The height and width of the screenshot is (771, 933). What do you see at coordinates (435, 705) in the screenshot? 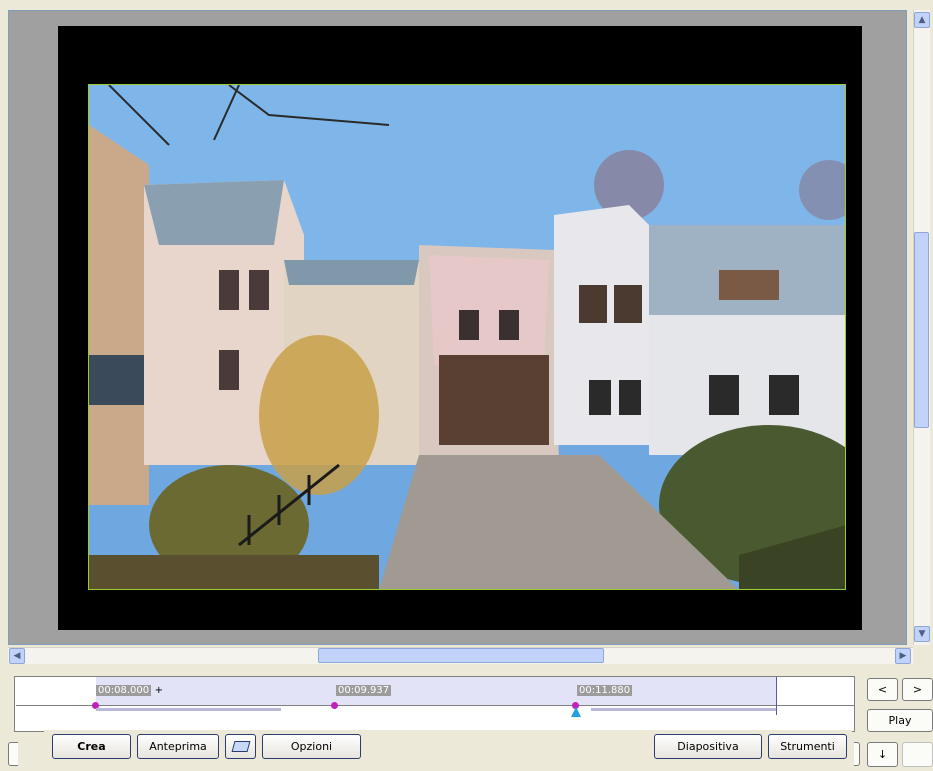
I see `timeline-line` at bounding box center [435, 705].